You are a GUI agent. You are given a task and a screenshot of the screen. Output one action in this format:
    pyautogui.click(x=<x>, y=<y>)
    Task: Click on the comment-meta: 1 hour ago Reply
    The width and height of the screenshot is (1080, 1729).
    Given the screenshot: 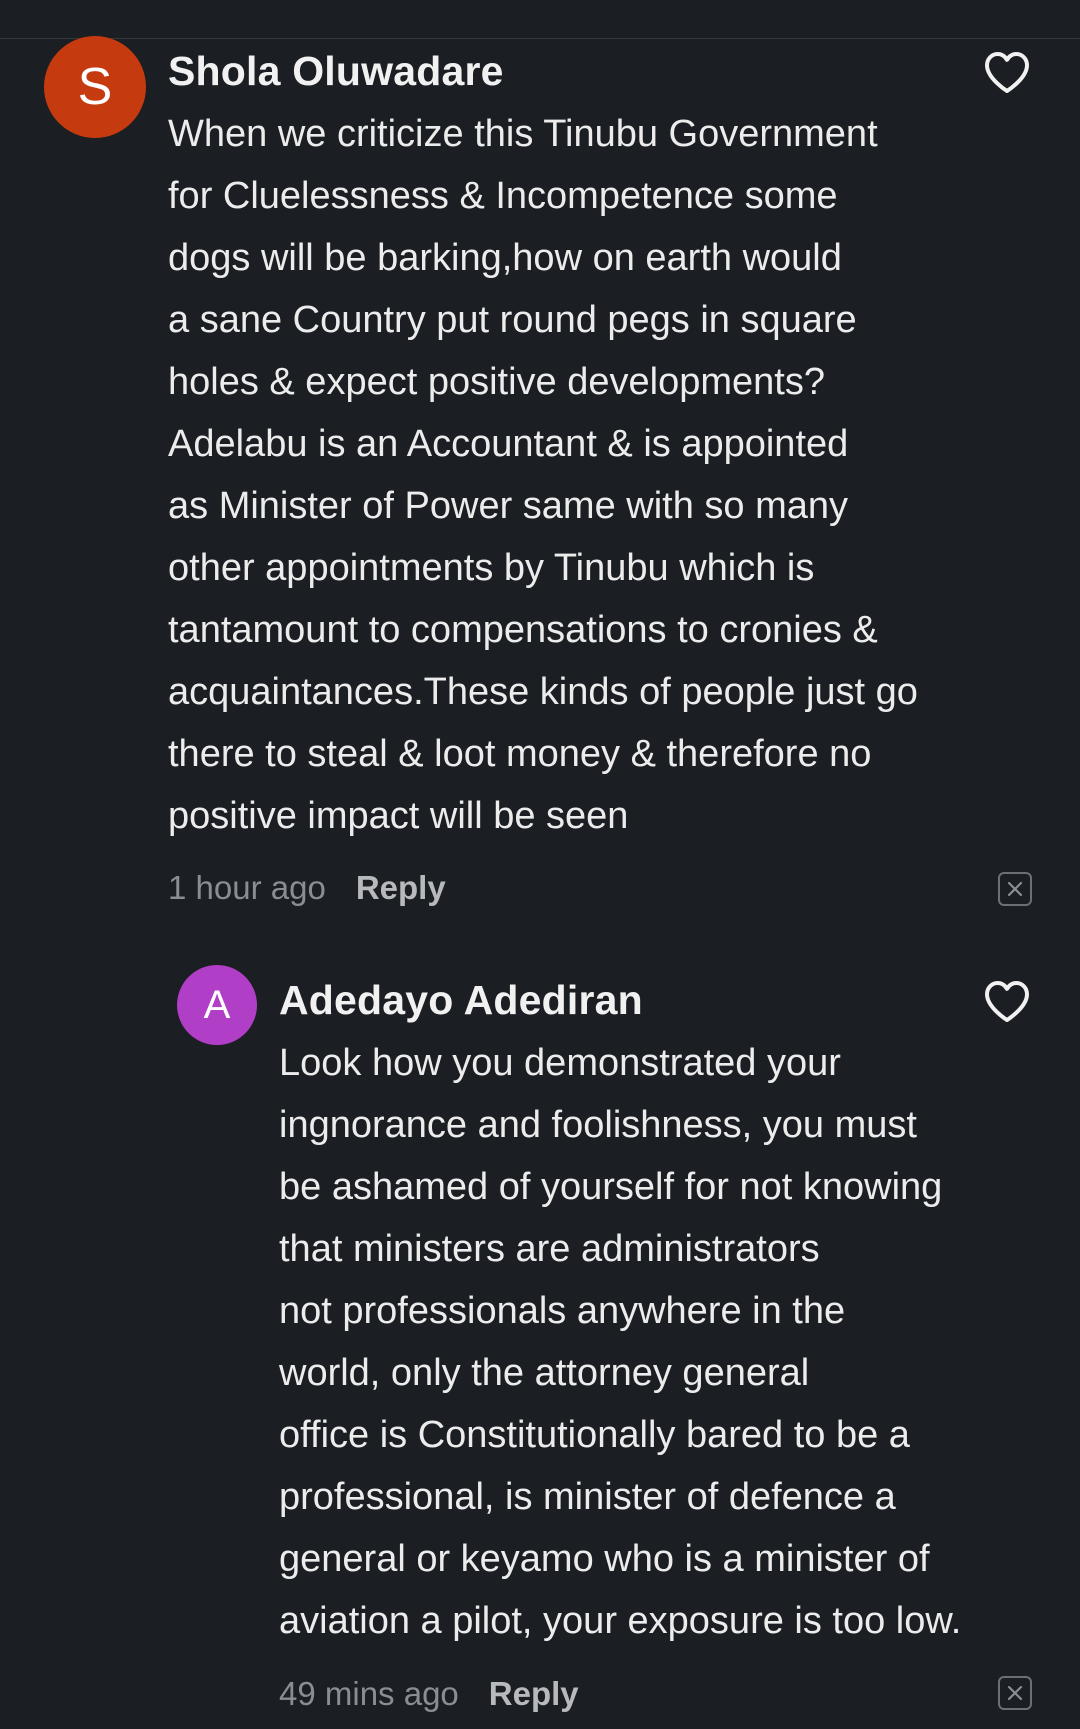 What is the action you would take?
    pyautogui.click(x=307, y=888)
    